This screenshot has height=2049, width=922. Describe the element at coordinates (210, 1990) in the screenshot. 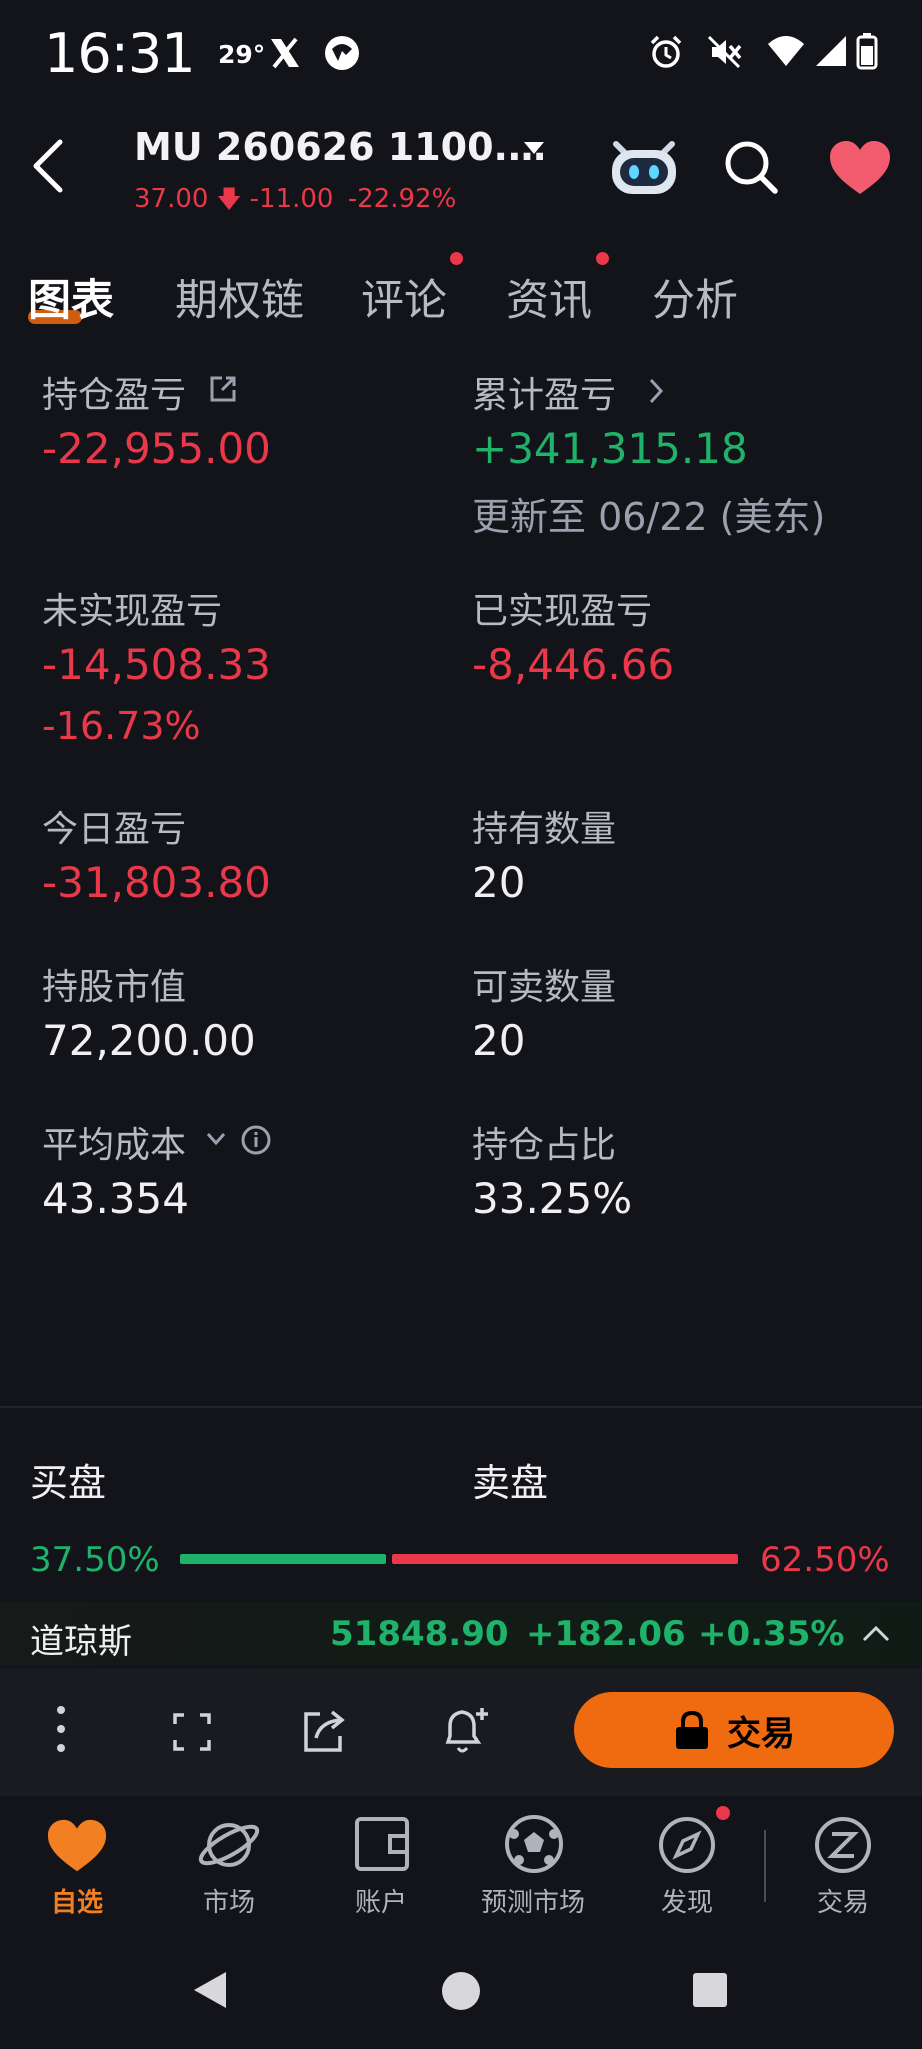

I see `system-back-icon` at that location.